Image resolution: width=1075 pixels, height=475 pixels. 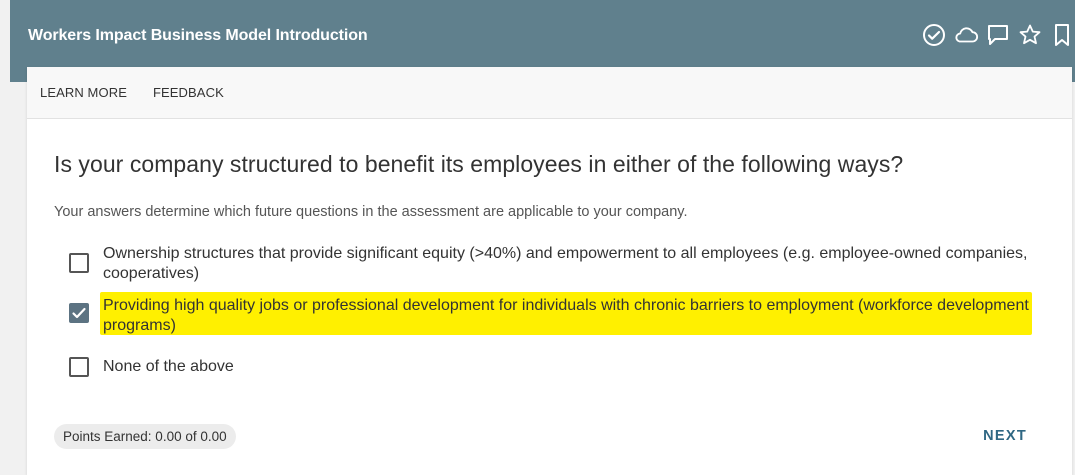 I want to click on star-icon, so click(x=1030, y=35).